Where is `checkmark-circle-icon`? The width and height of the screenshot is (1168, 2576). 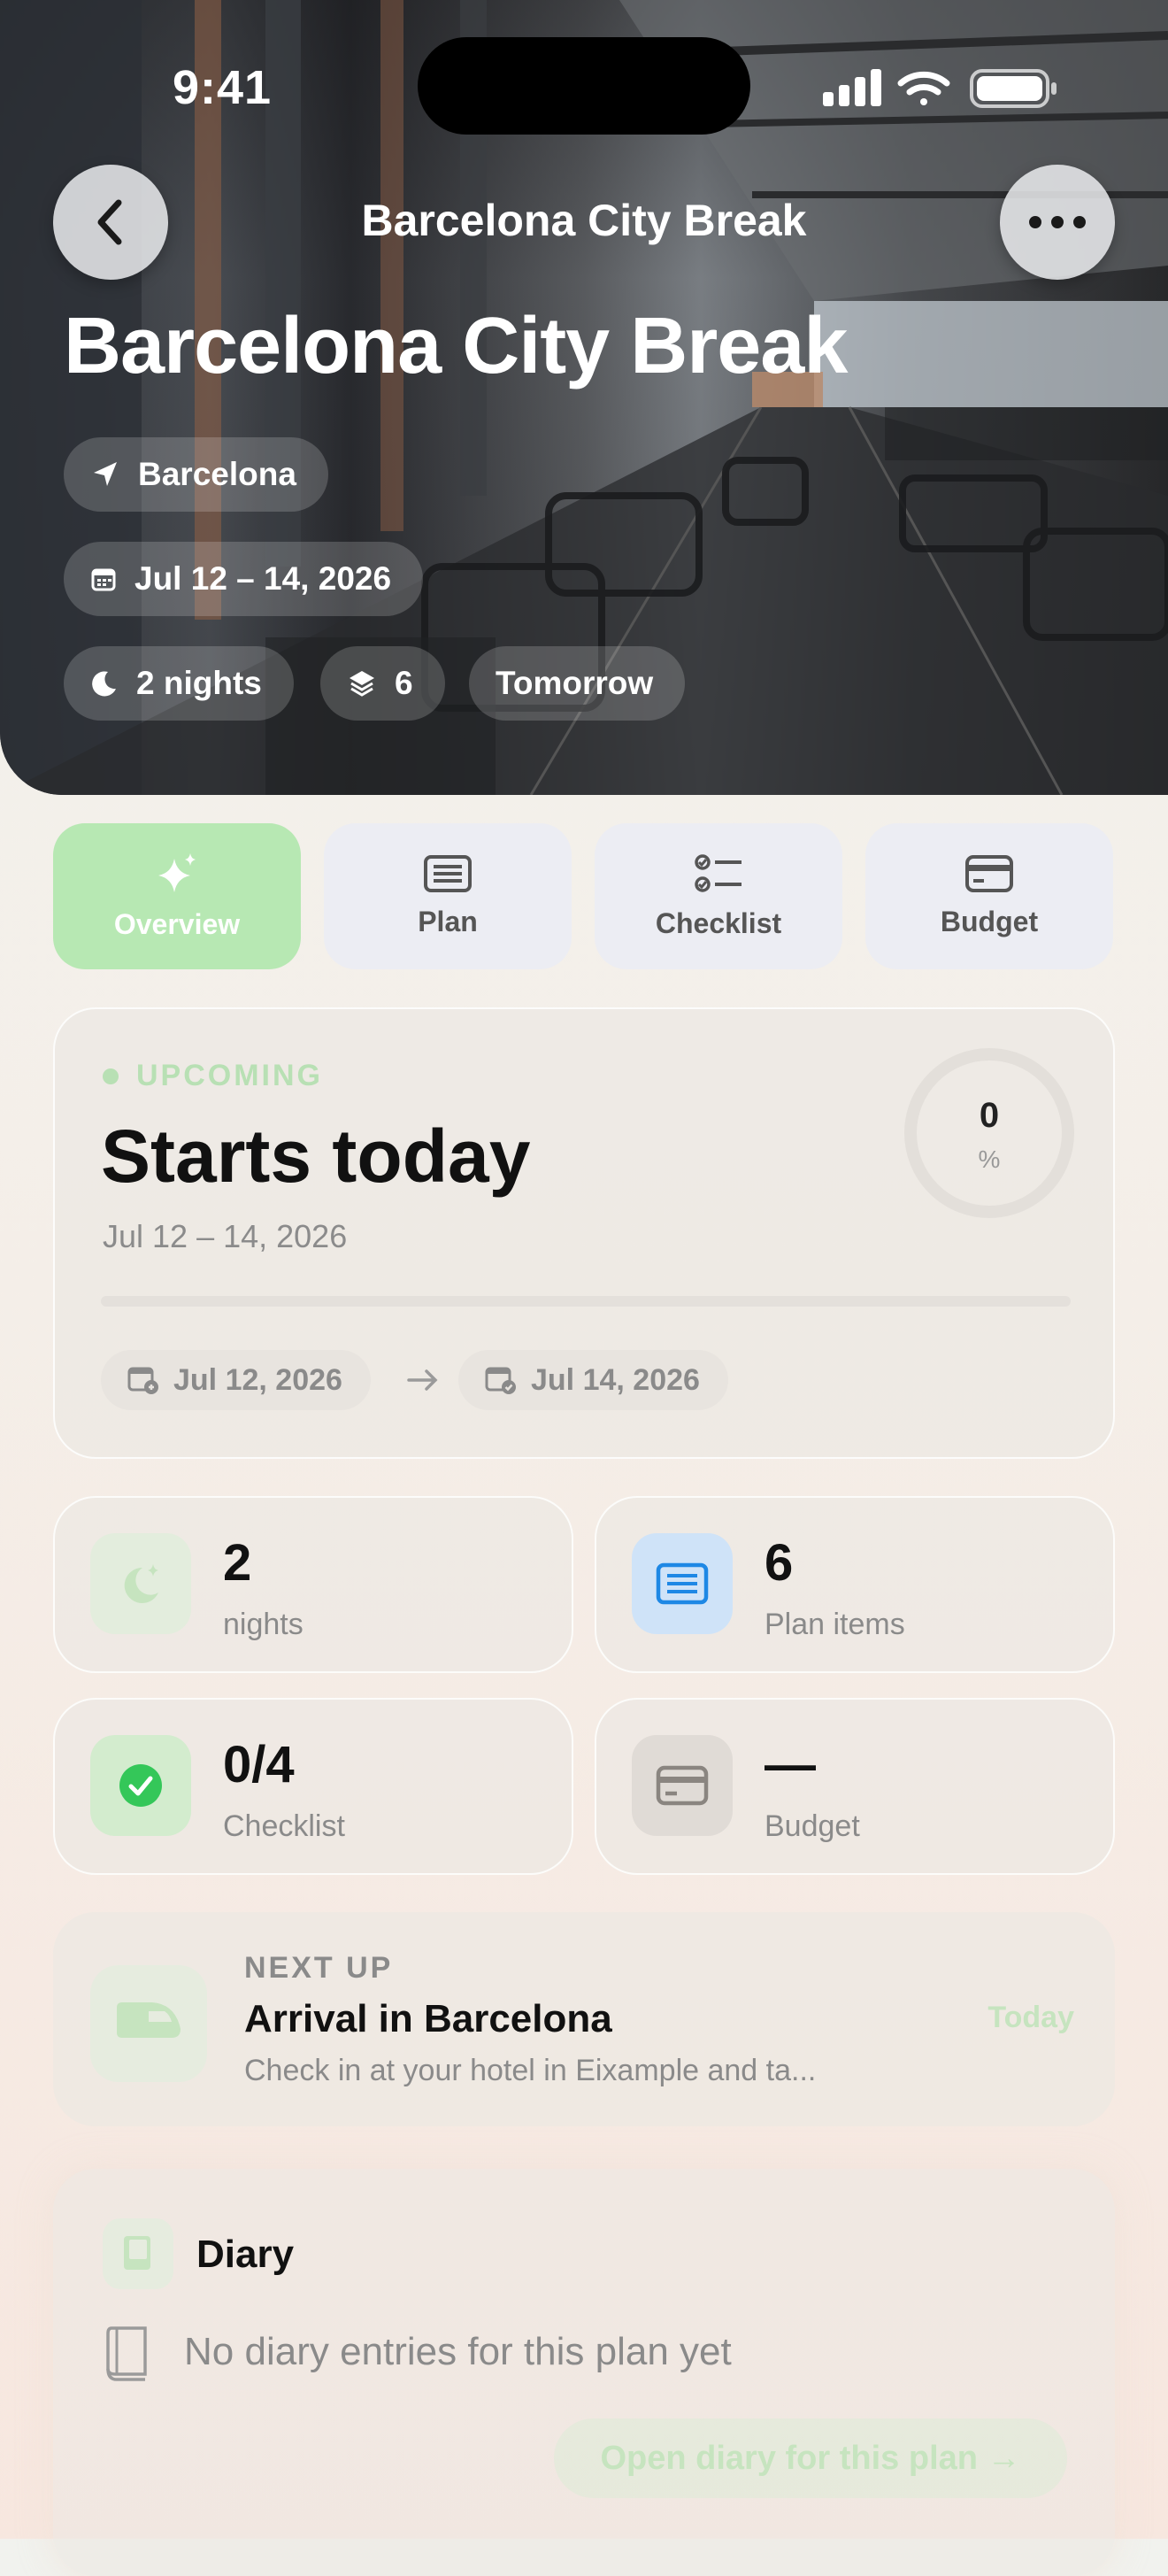
checkmark-circle-icon is located at coordinates (141, 1785).